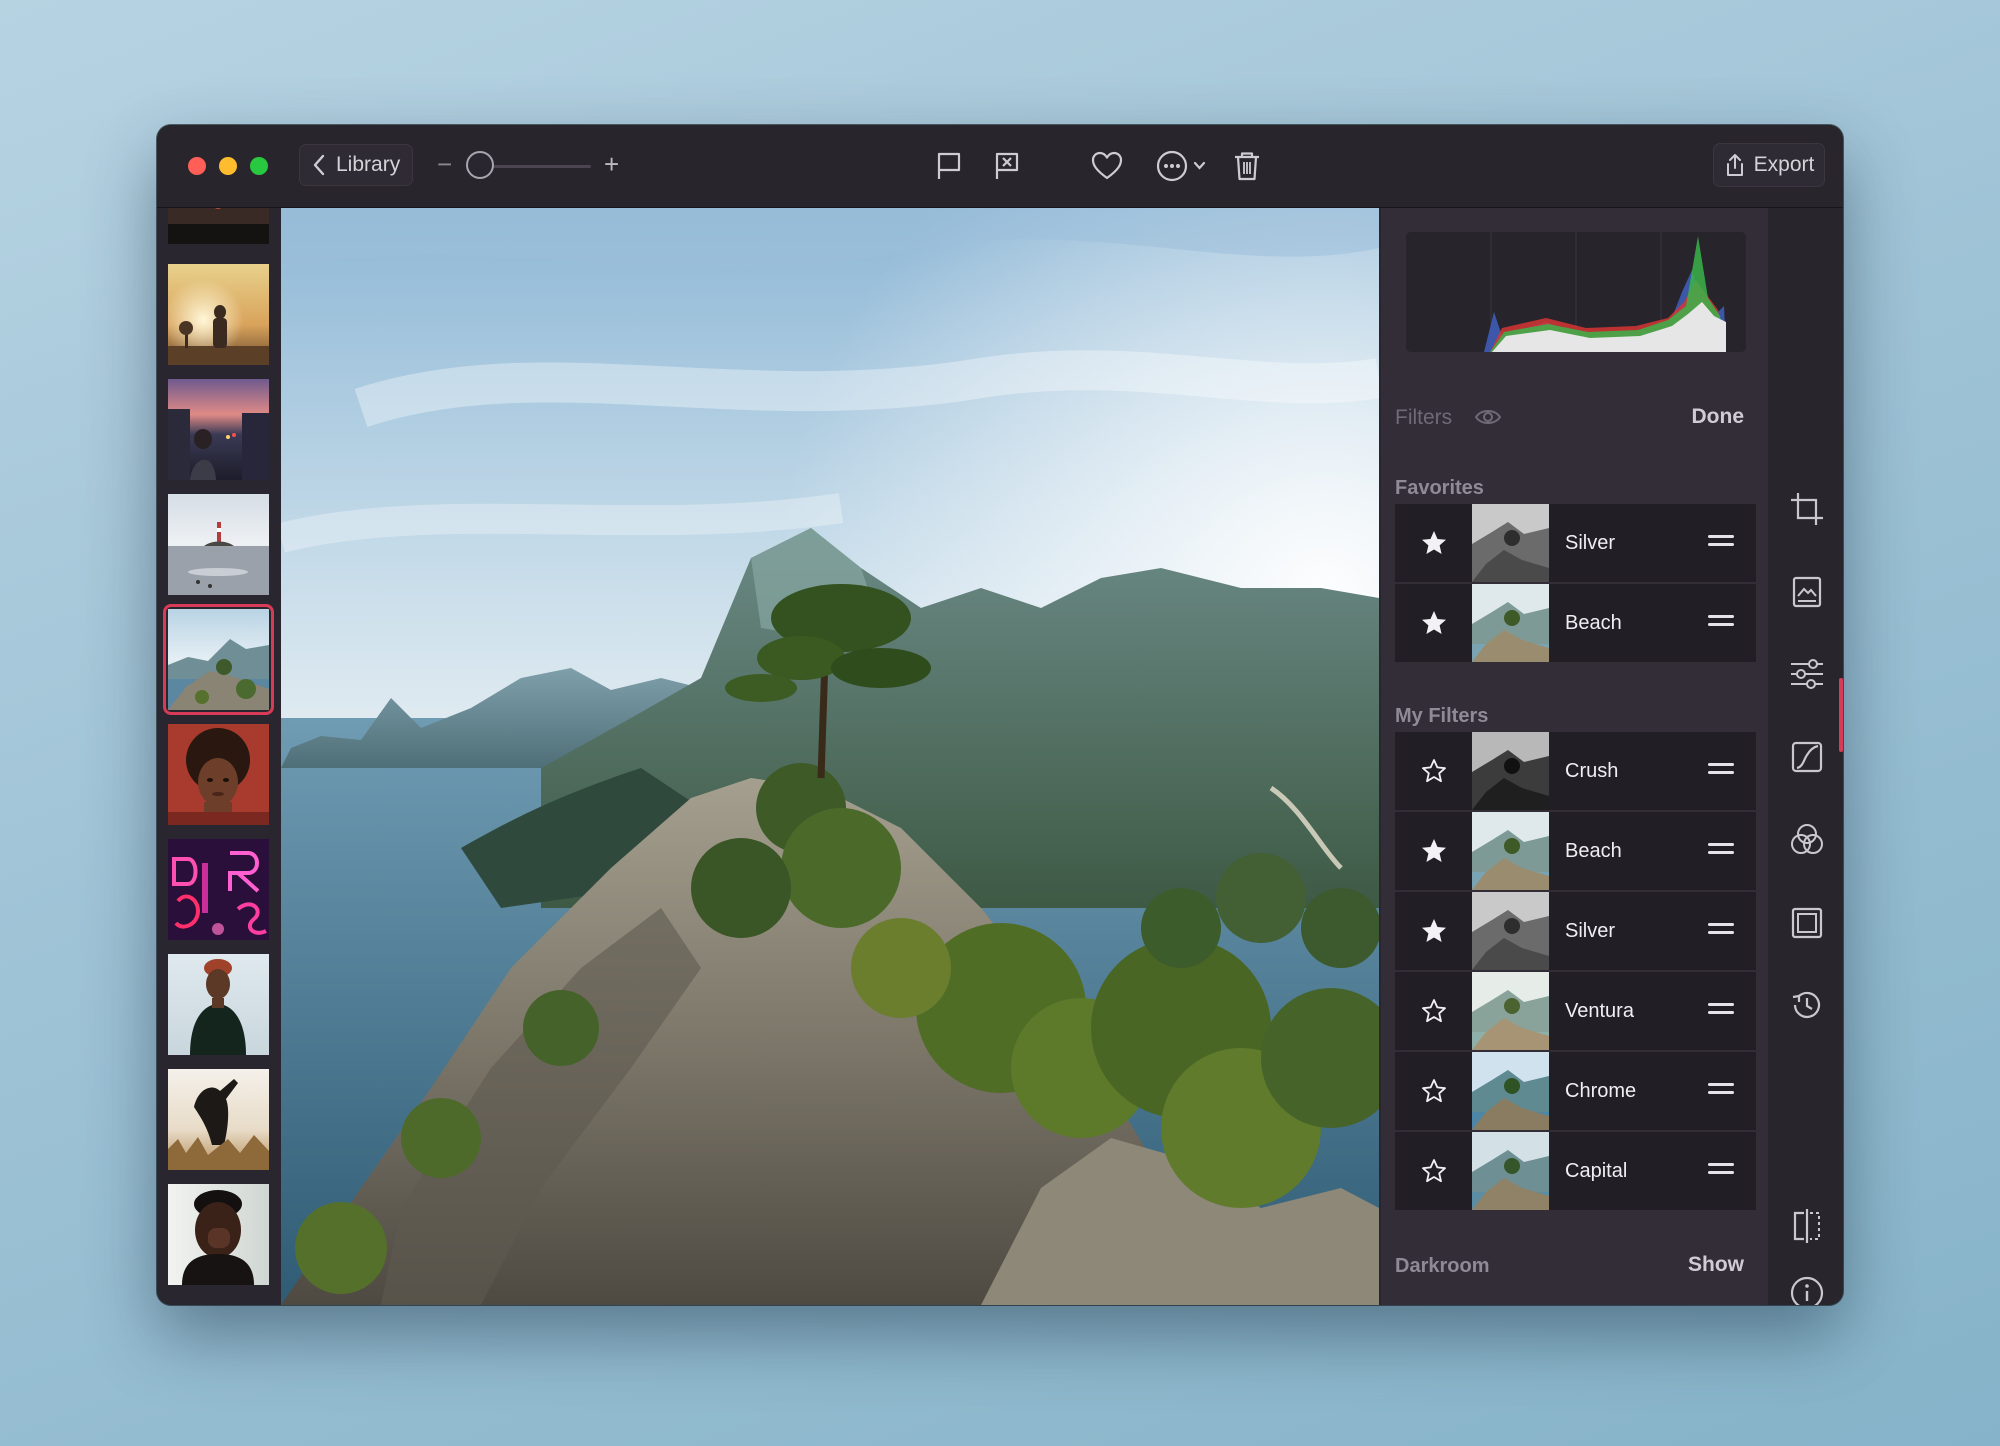 The width and height of the screenshot is (2000, 1446). I want to click on heart-icon, so click(1107, 166).